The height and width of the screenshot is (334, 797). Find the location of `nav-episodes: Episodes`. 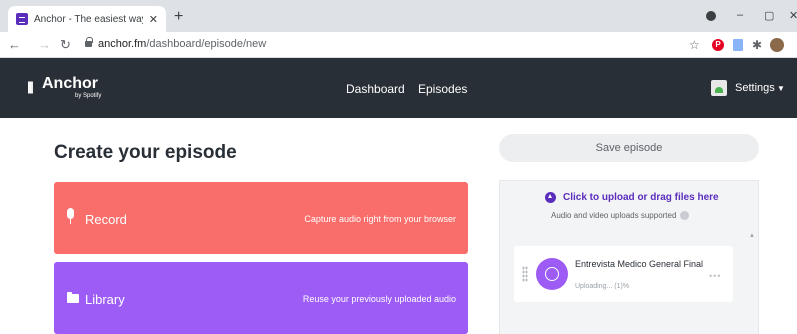

nav-episodes: Episodes is located at coordinates (442, 89).